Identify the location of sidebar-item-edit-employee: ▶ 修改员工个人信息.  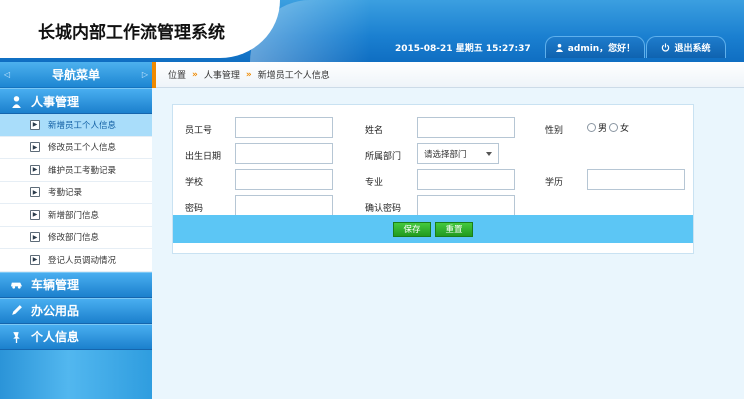
(76, 148).